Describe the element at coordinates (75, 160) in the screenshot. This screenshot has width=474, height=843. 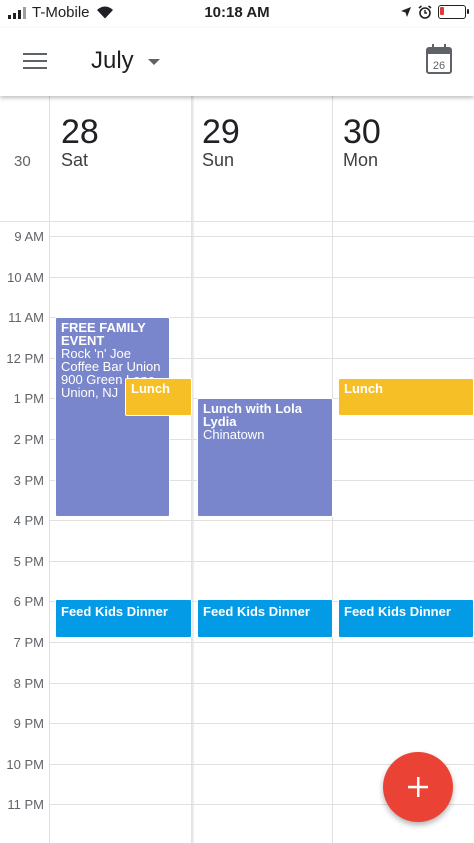
I see `day-name: Sat` at that location.